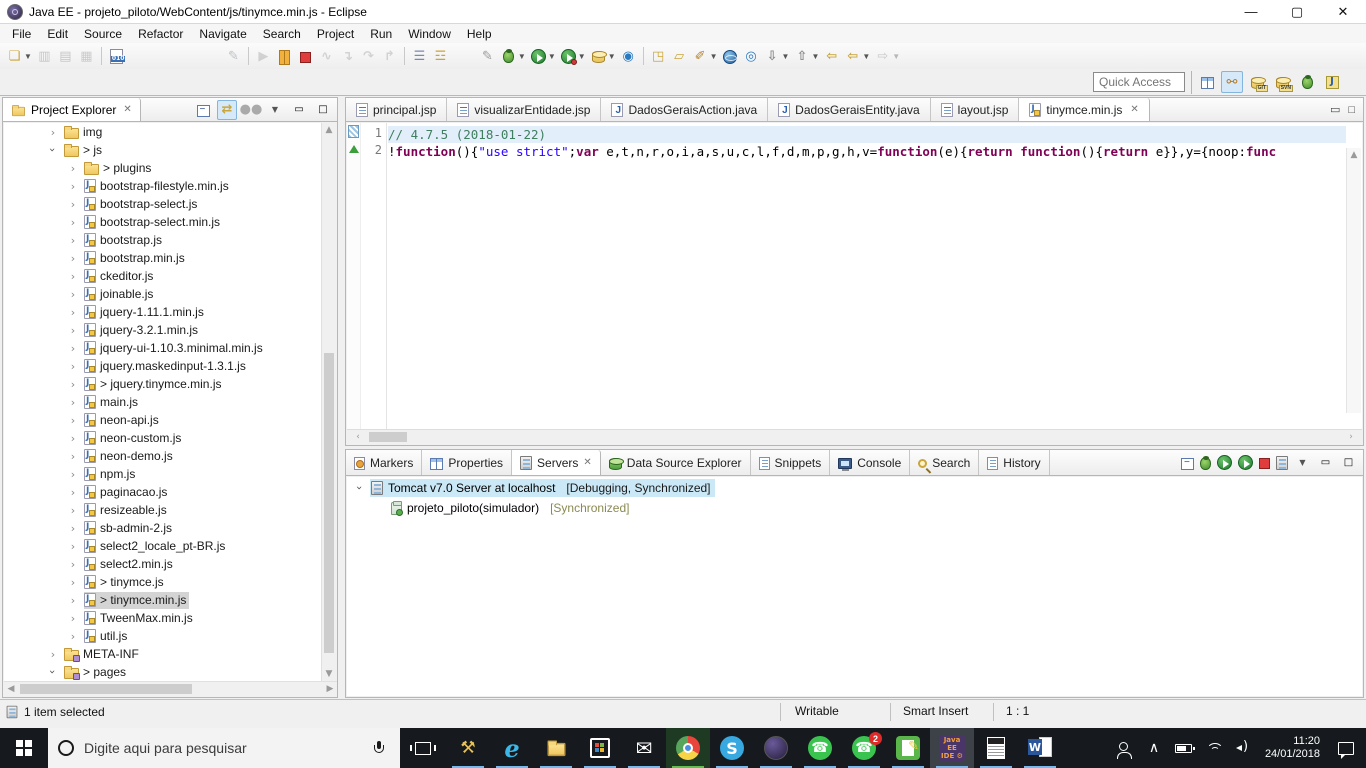 The height and width of the screenshot is (768, 1366). I want to click on tab-properties: Properties, so click(467, 462).